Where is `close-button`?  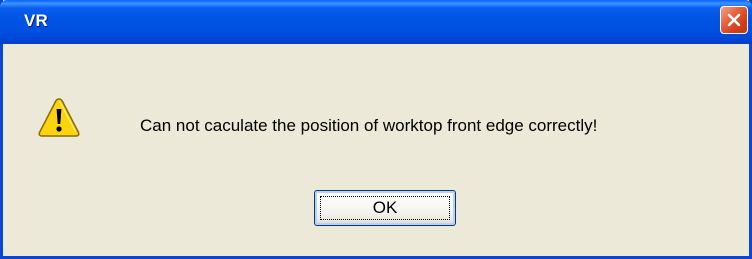 close-button is located at coordinates (734, 20).